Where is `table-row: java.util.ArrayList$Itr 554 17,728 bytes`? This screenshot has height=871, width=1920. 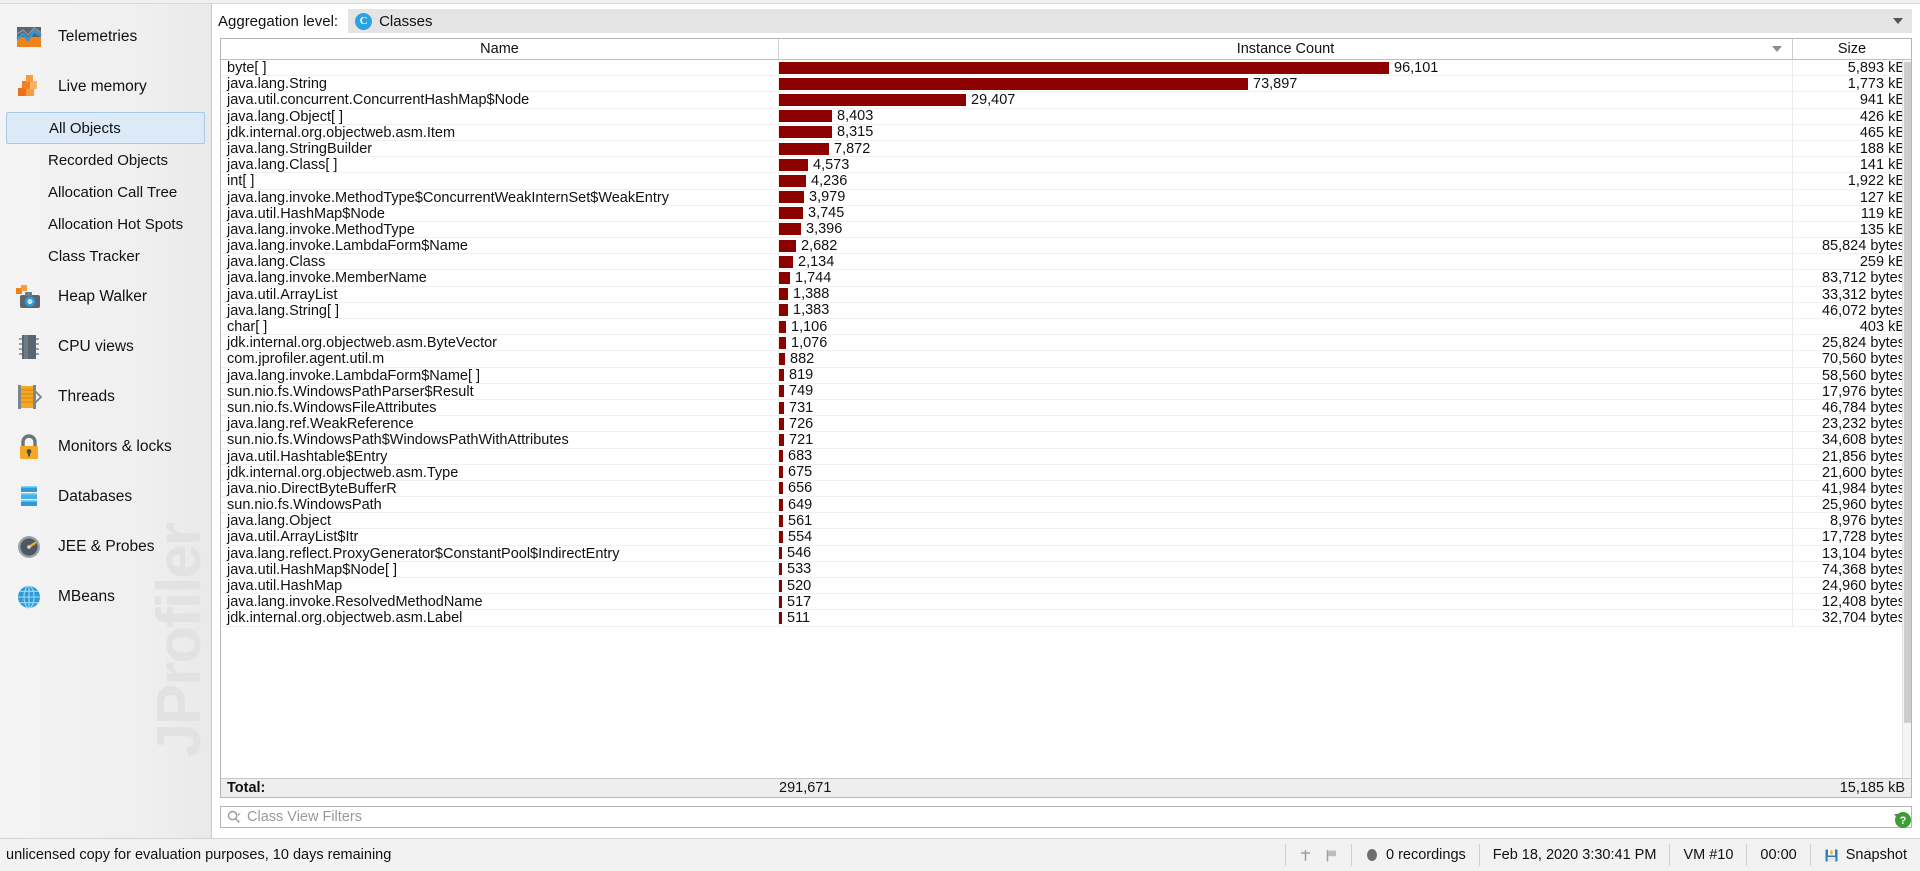 table-row: java.util.ArrayList$Itr 554 17,728 bytes is located at coordinates (1066, 537).